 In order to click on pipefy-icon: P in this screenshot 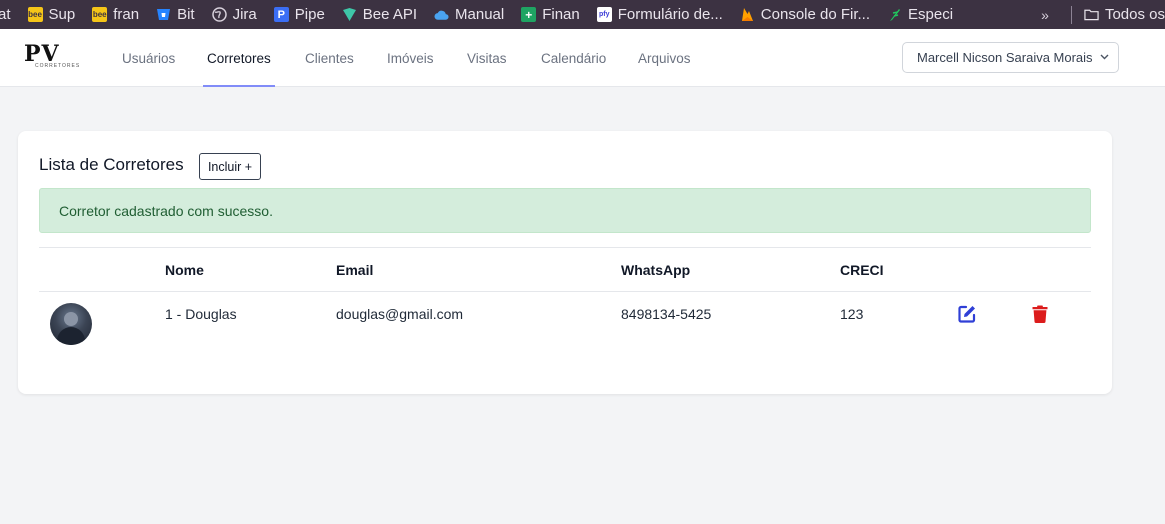, I will do `click(281, 14)`.